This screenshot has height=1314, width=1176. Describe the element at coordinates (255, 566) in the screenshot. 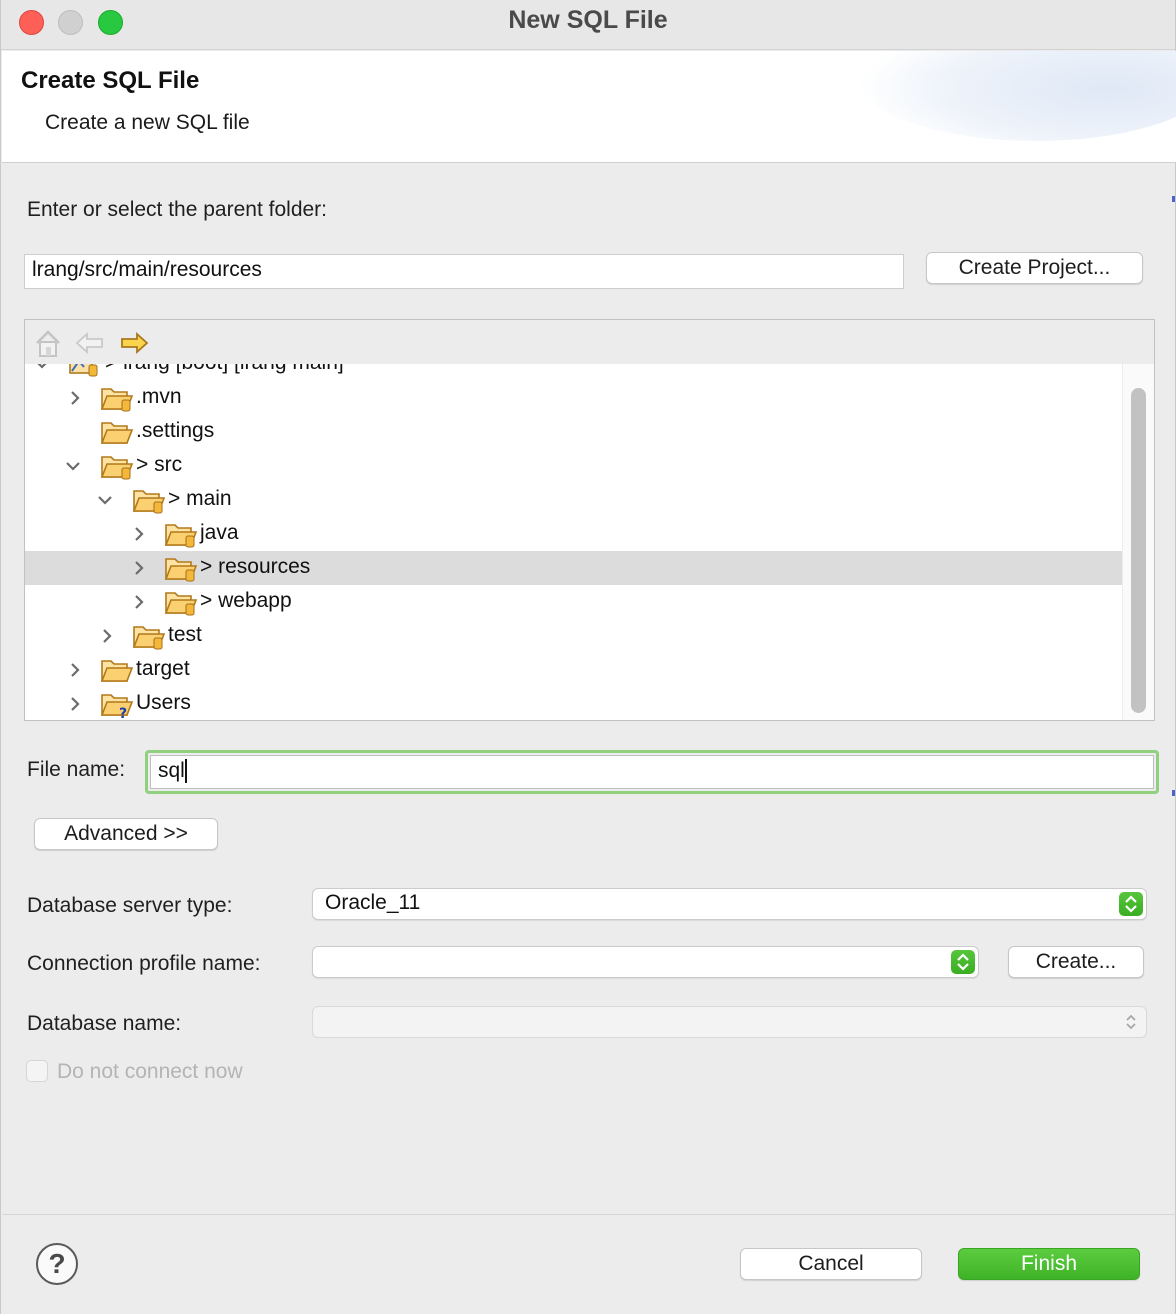

I see `tree-item-label: > resources` at that location.